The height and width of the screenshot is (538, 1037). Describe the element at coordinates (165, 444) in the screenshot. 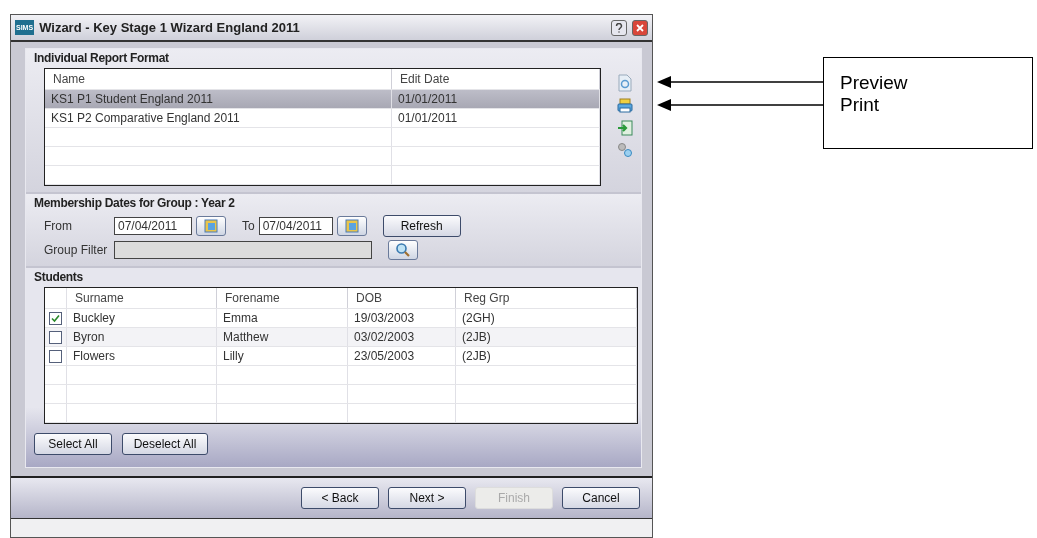

I see `select-button: Deselect All` at that location.